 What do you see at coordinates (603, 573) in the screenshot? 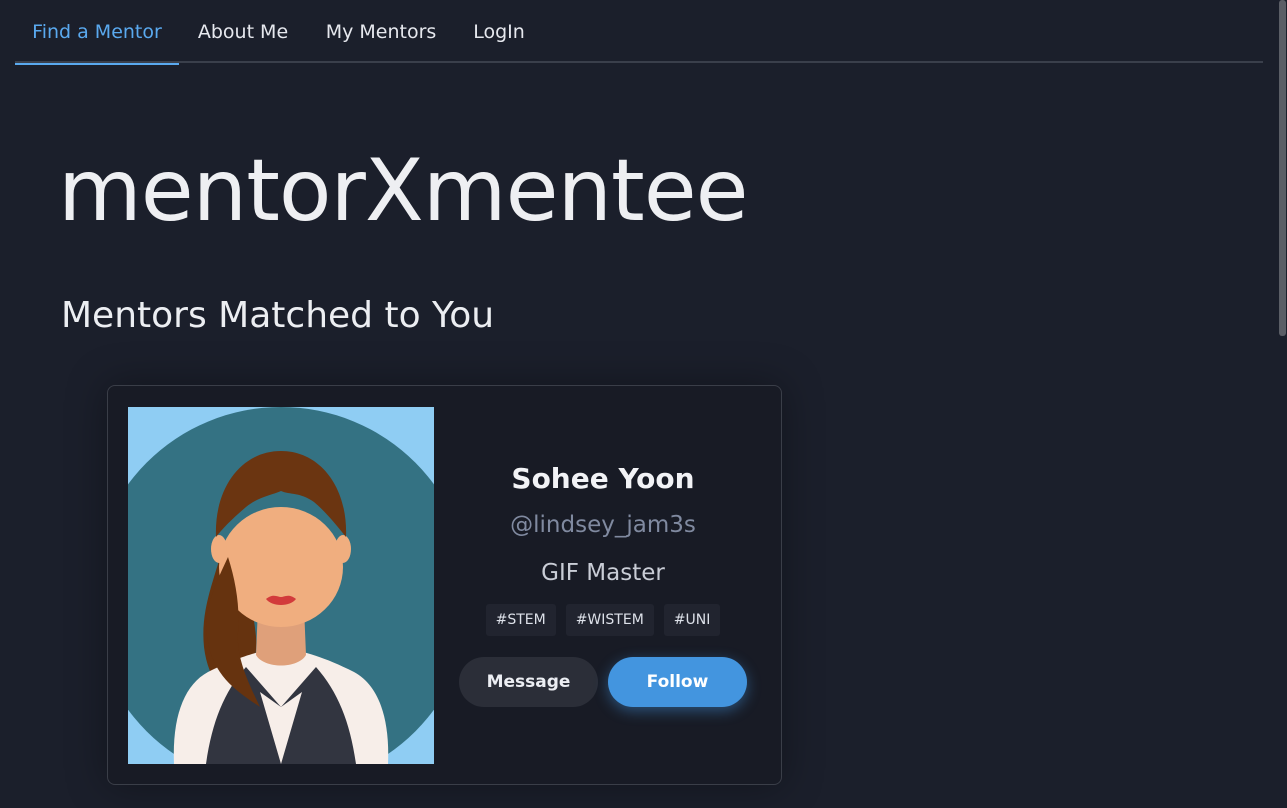
I see `mentor-role: GIF Master` at bounding box center [603, 573].